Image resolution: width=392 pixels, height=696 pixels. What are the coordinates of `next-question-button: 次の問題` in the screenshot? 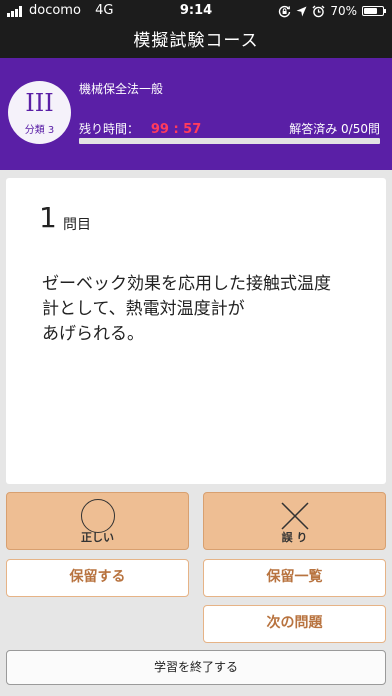 It's located at (294, 624).